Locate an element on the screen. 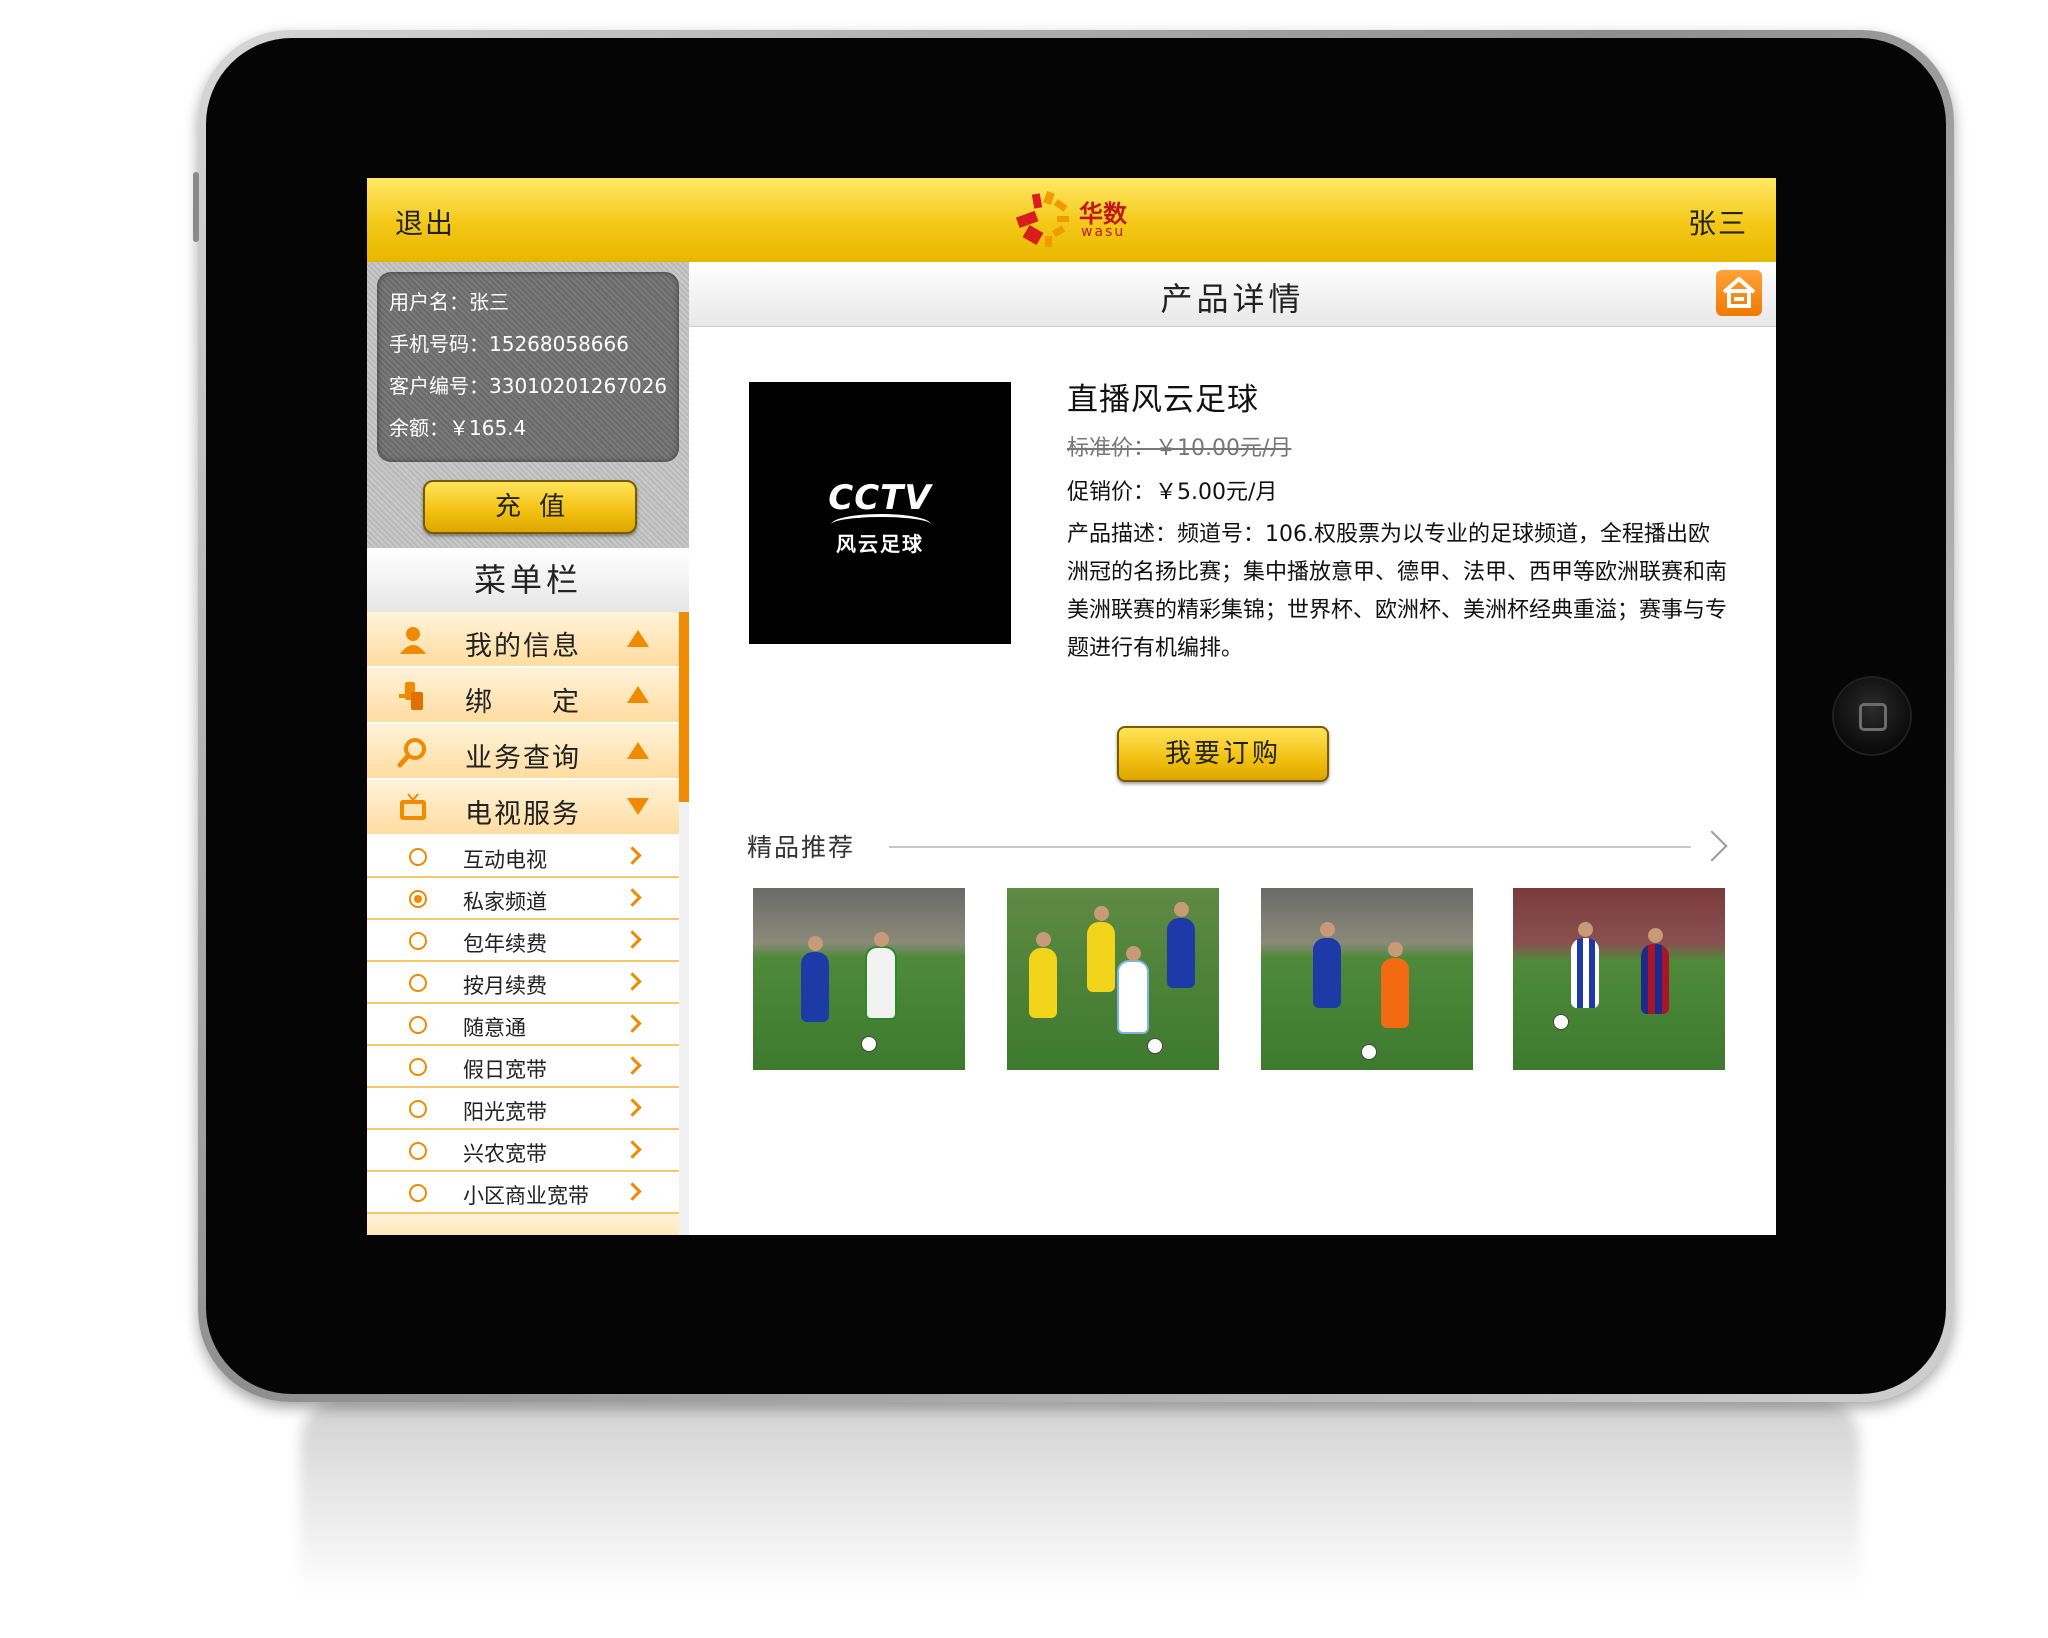  cctv-logo-text: CCTV is located at coordinates (880, 498).